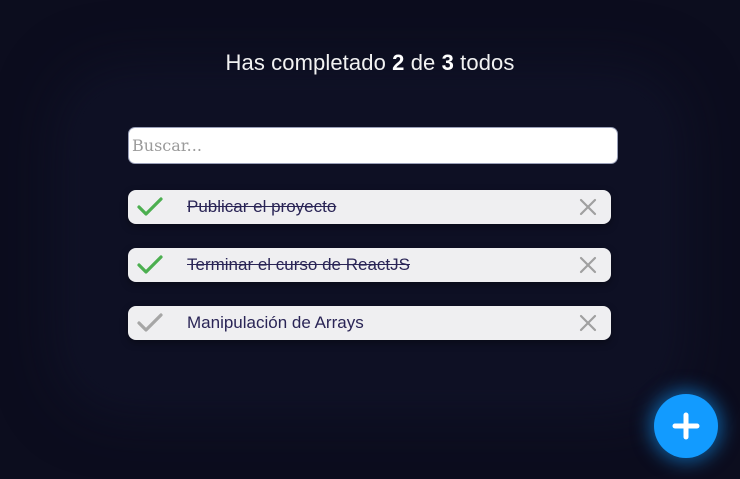  Describe the element at coordinates (398, 62) in the screenshot. I see `counter-completed: 2` at that location.